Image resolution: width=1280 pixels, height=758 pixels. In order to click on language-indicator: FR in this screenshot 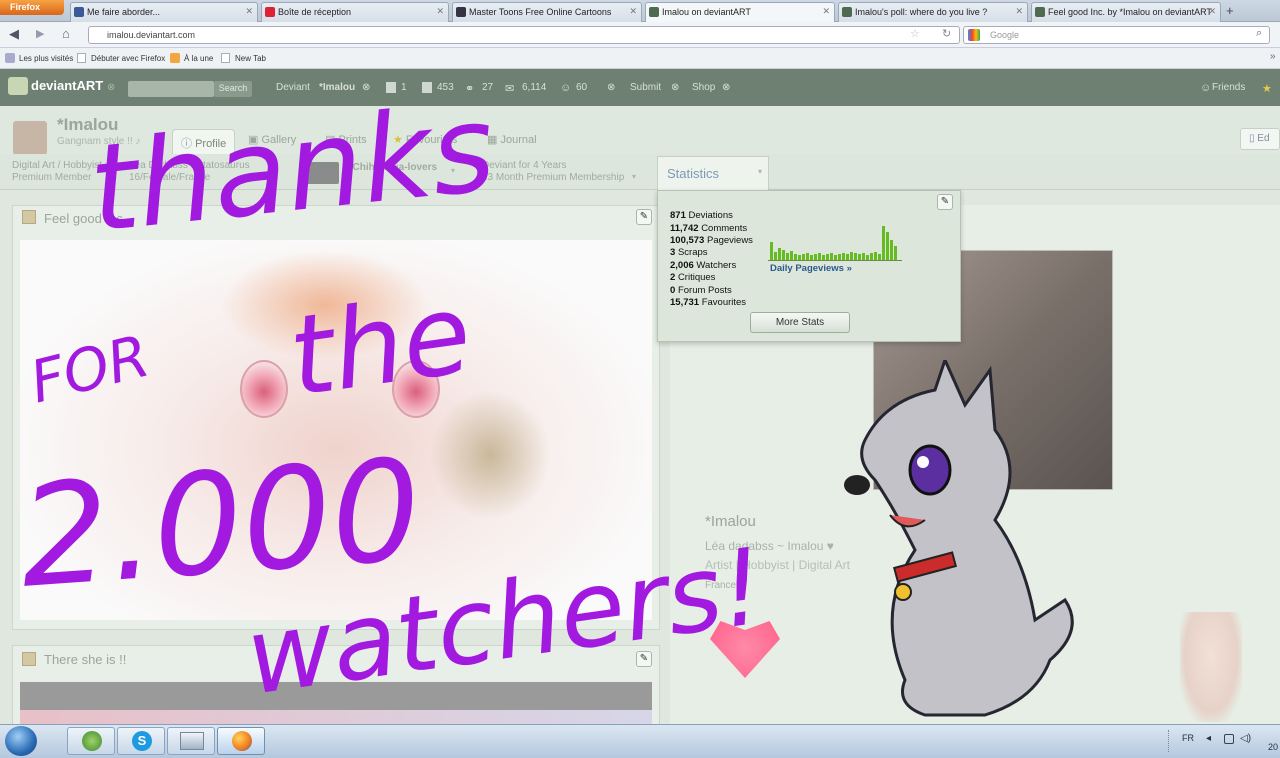, I will do `click(1188, 738)`.